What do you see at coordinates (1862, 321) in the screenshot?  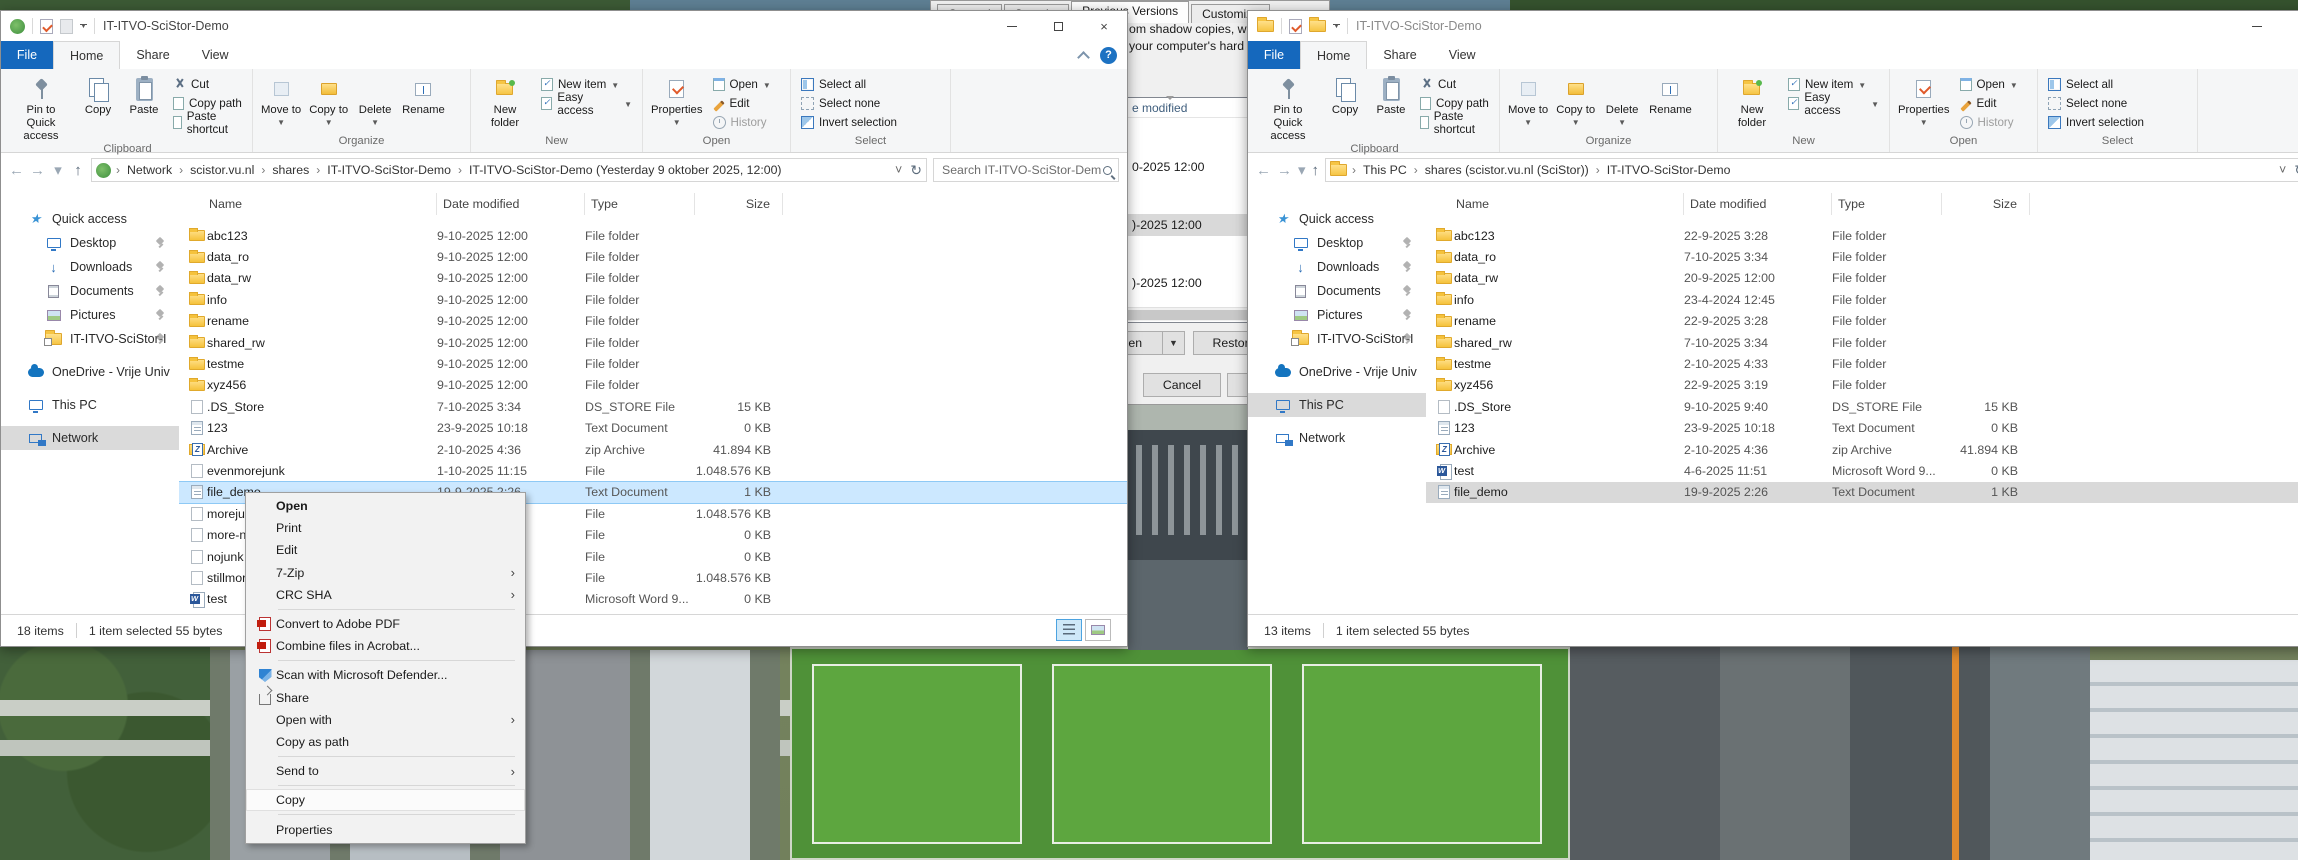 I see `file-row: rename 22-9-2025 3:28 File folder` at bounding box center [1862, 321].